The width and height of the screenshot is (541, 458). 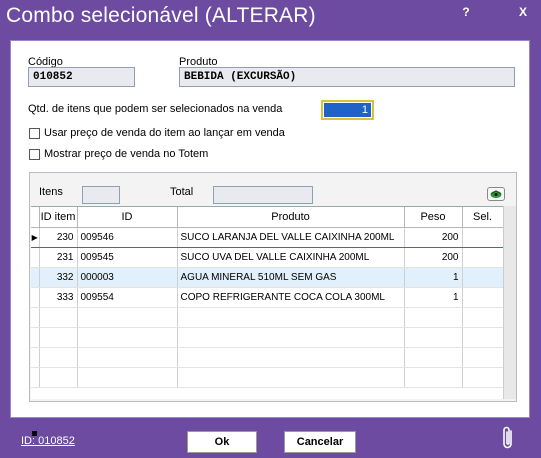 What do you see at coordinates (58, 217) in the screenshot?
I see `col-header-id-item: ID item` at bounding box center [58, 217].